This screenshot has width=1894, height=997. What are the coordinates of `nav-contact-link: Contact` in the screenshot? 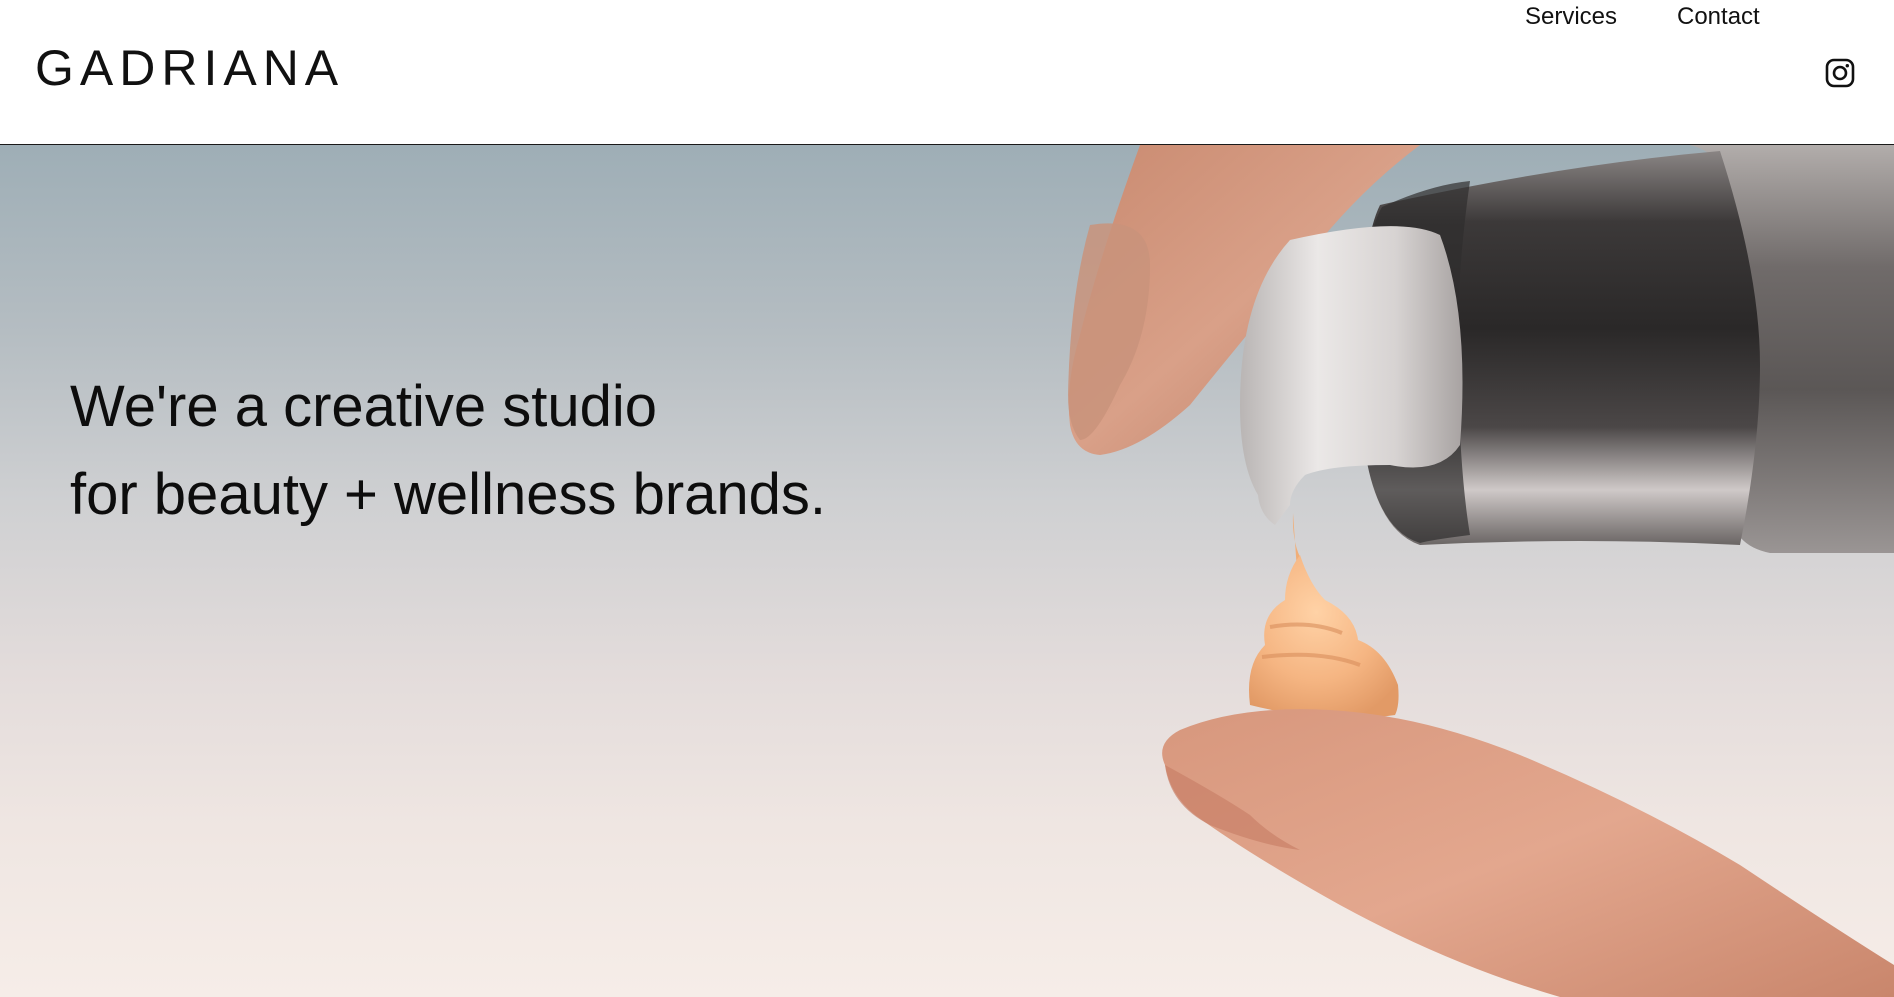 It's located at (1718, 17).